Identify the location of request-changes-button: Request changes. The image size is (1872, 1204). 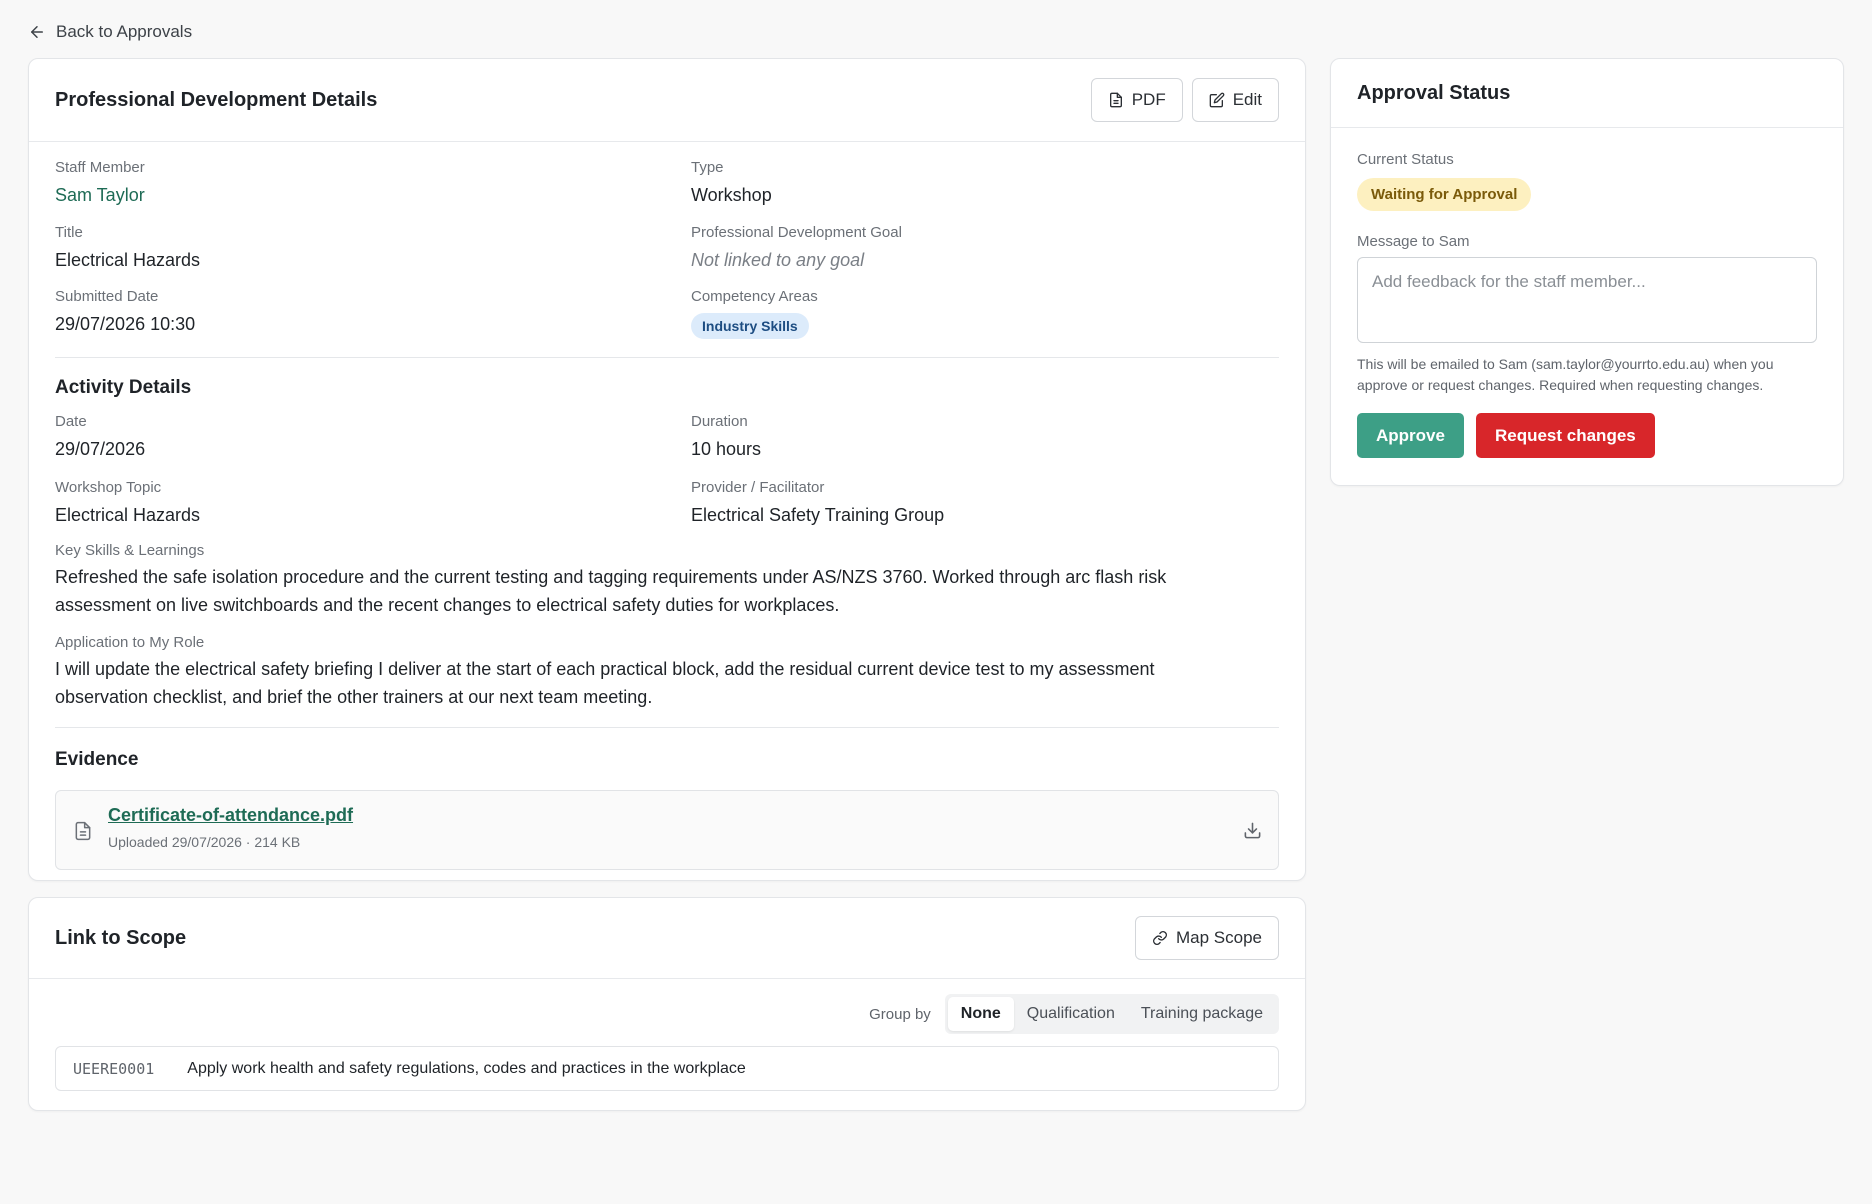
(1565, 435).